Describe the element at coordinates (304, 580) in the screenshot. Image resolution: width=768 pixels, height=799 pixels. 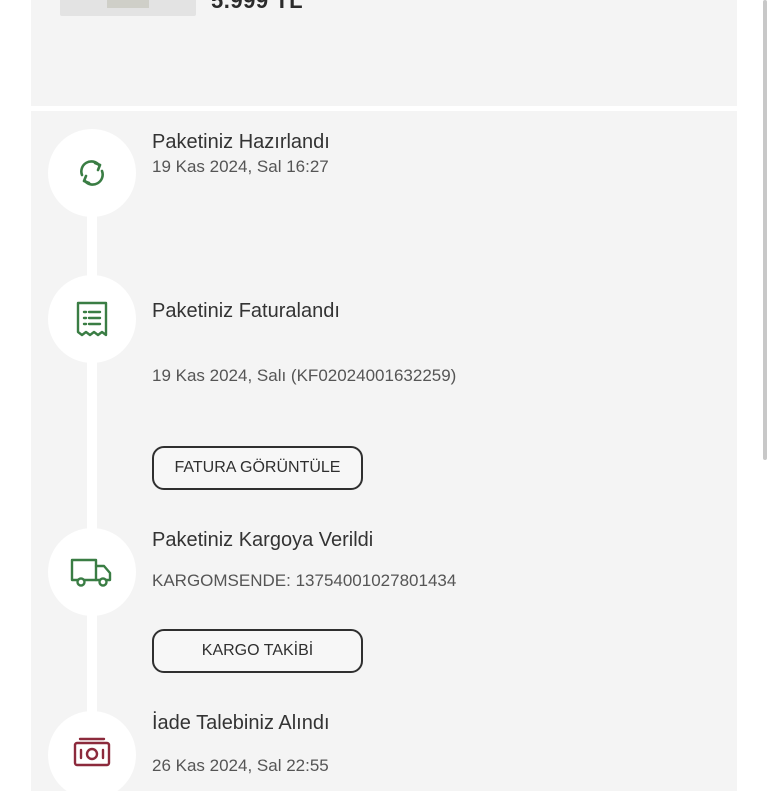
I see `step-shipped-tracking: KARGOMSENDE: 13754001027801434` at that location.